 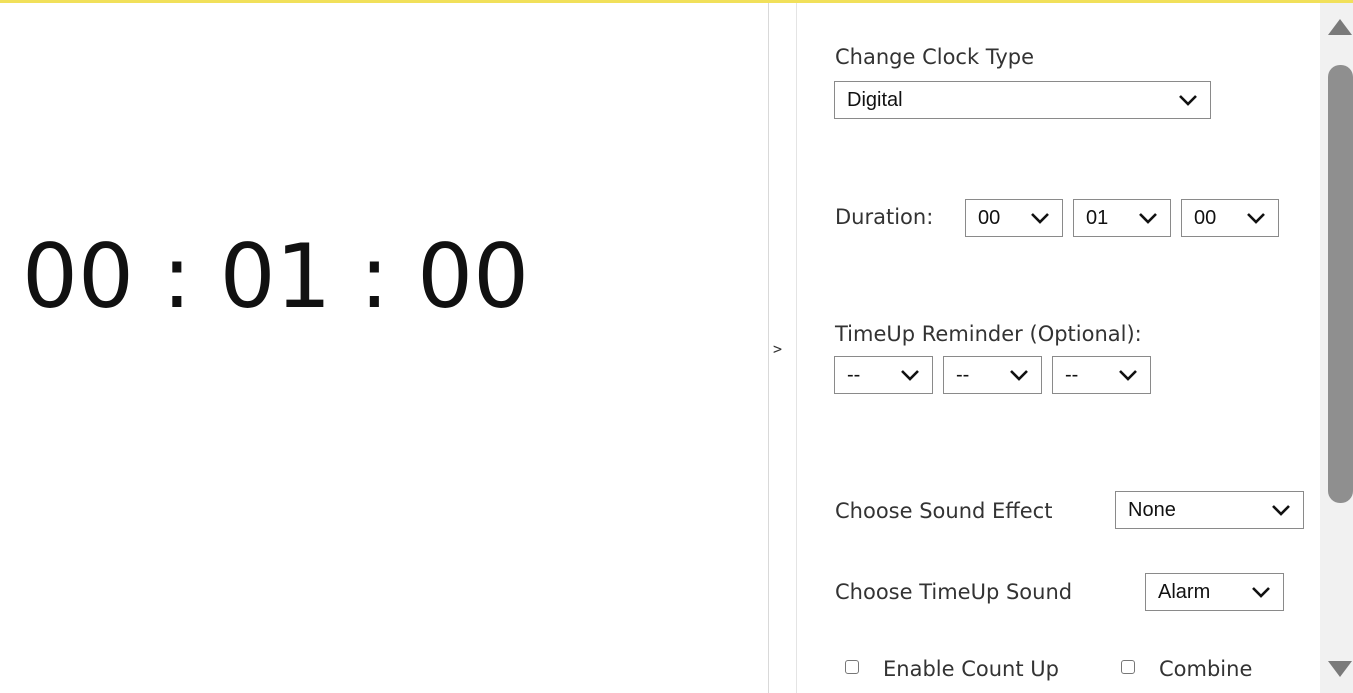 What do you see at coordinates (1122, 218) in the screenshot?
I see `duration-minutes-select: 01` at bounding box center [1122, 218].